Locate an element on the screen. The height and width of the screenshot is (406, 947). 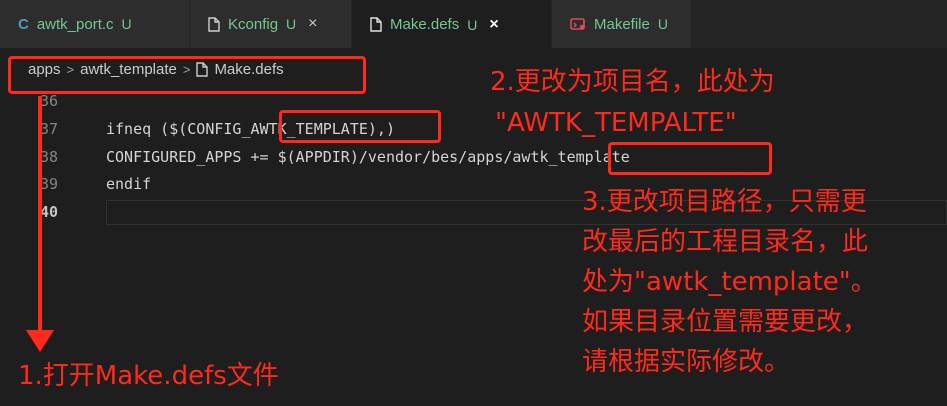
line-number: 39 is located at coordinates (49, 184).